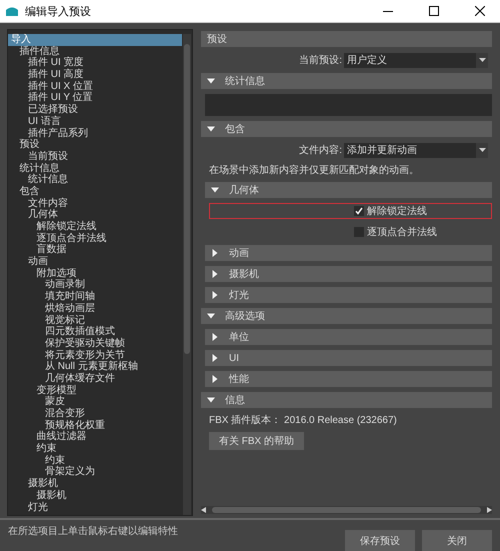 The image size is (500, 551). Describe the element at coordinates (346, 400) in the screenshot. I see `section-header: 信息` at that location.